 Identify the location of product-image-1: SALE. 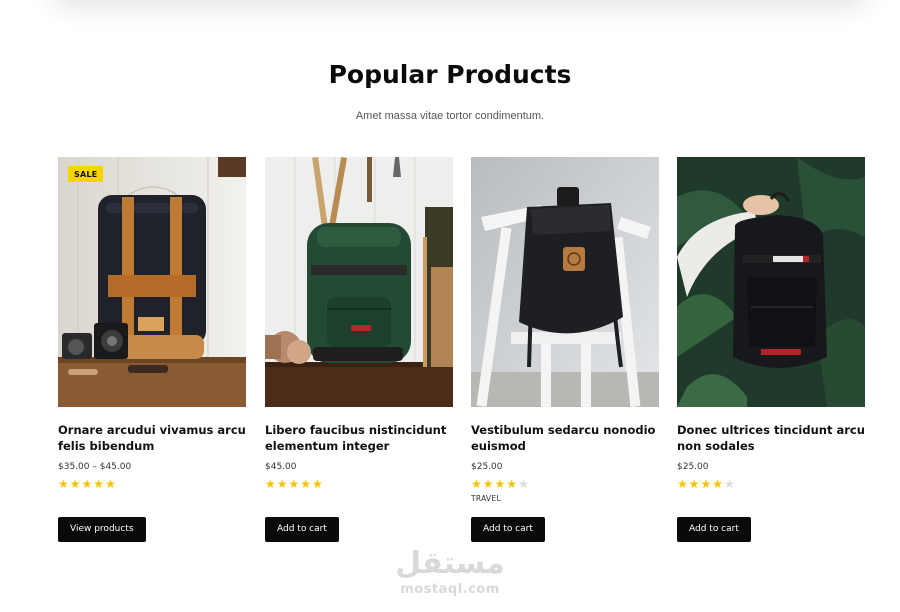
(152, 282).